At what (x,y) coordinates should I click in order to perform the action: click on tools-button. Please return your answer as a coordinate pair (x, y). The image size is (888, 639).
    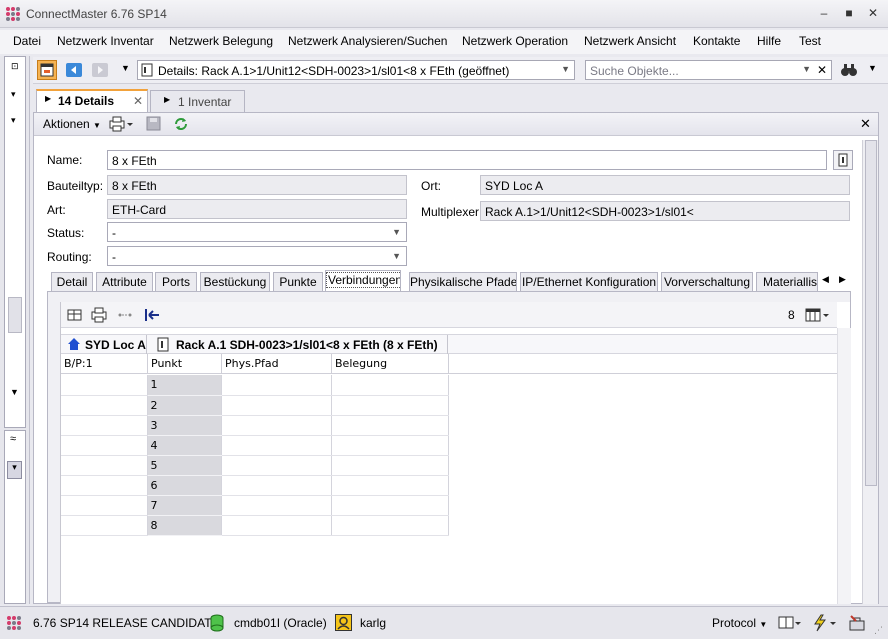
    Looking at the image, I should click on (857, 623).